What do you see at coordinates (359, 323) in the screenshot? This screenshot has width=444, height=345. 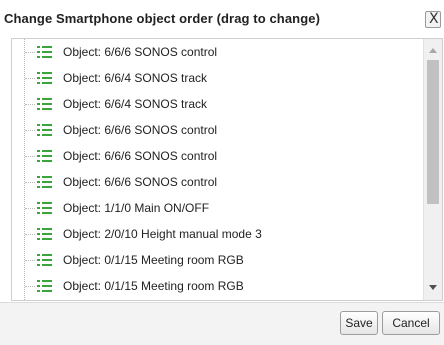 I see `save-button: Save` at bounding box center [359, 323].